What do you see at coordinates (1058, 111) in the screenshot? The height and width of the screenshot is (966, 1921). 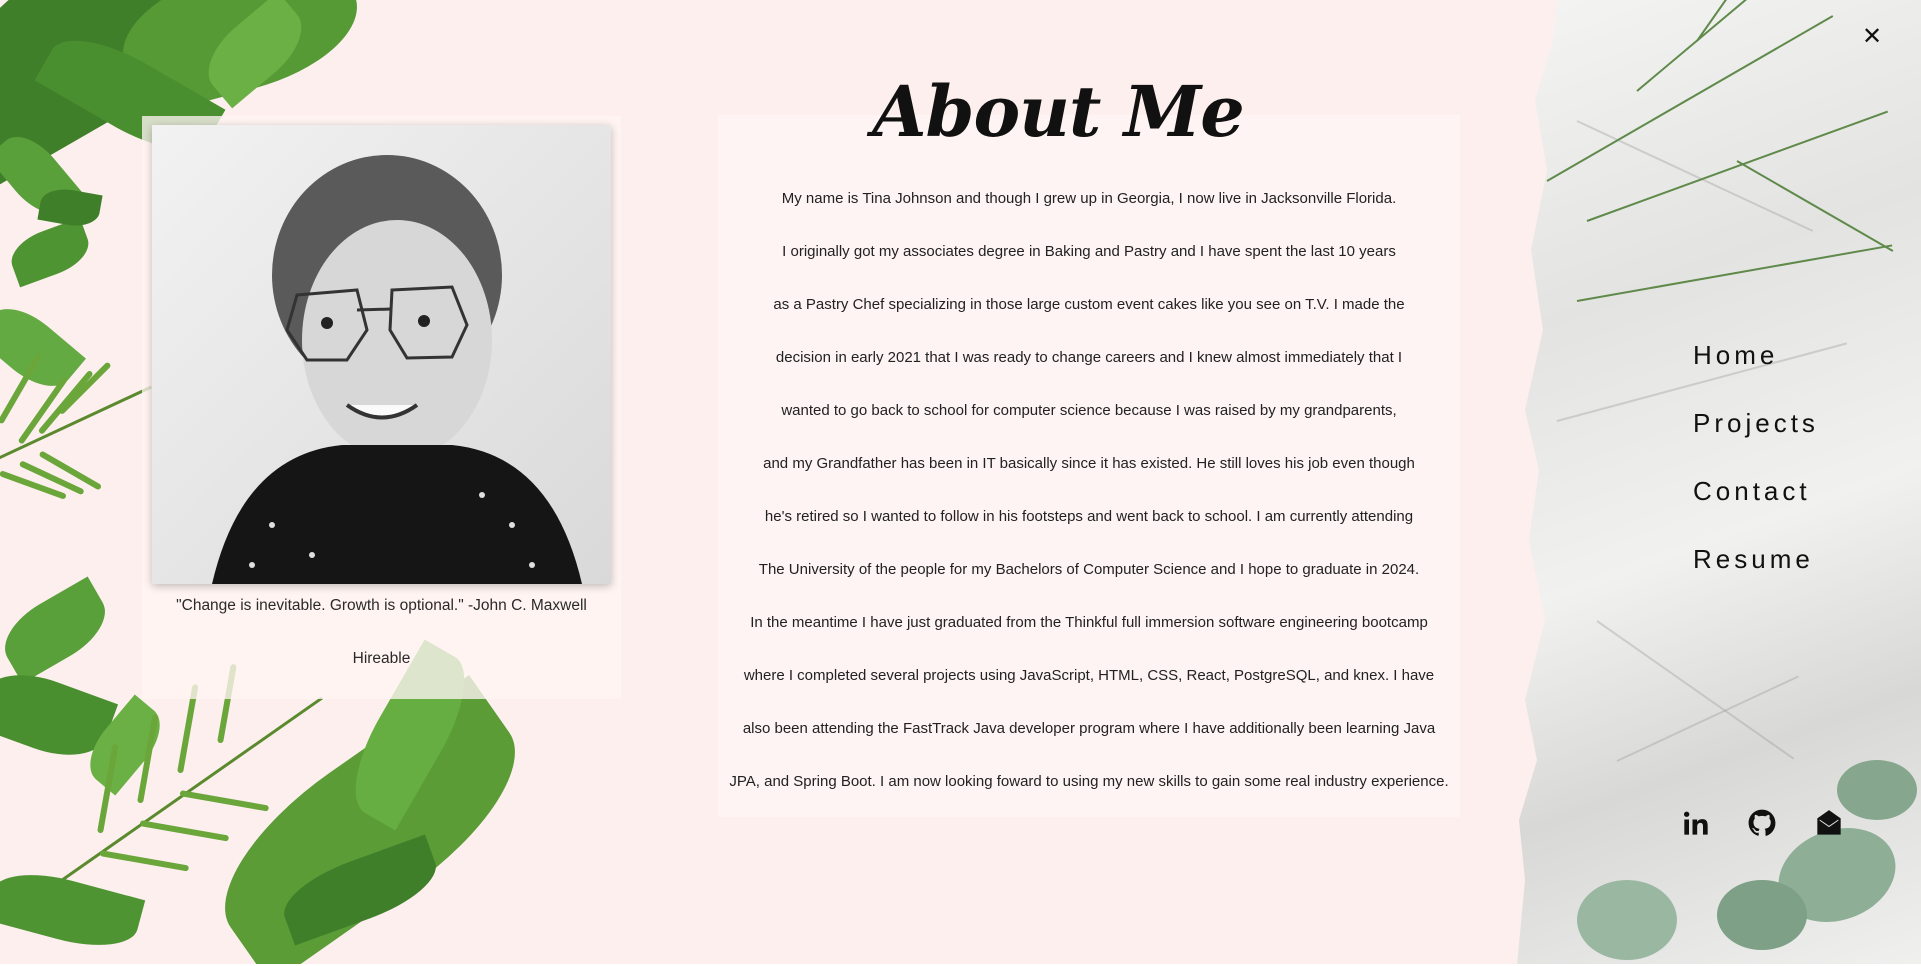 I see `page-title: About Me` at bounding box center [1058, 111].